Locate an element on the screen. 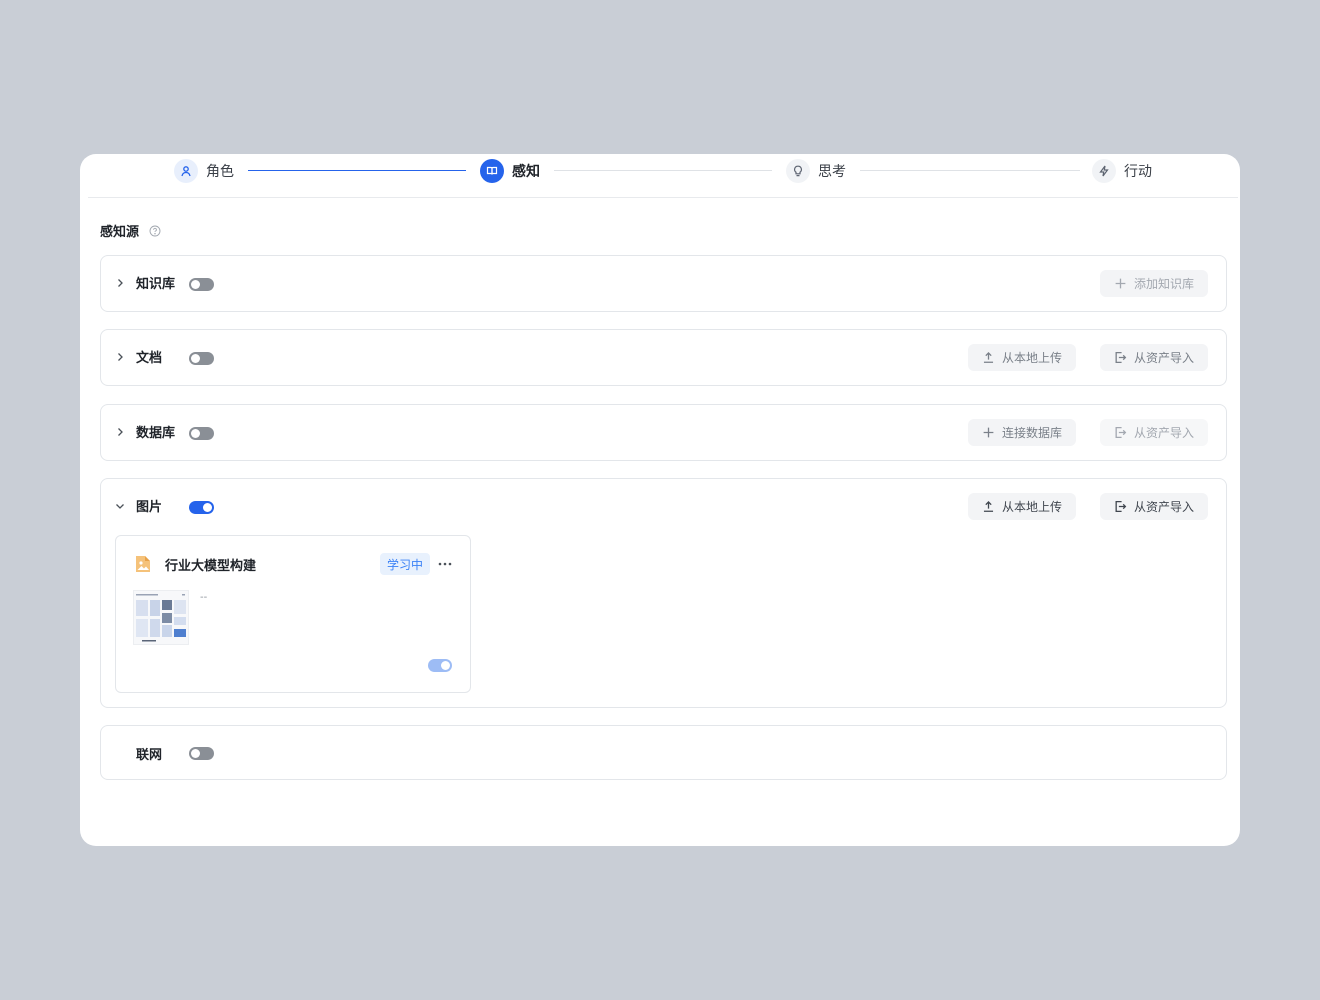 The height and width of the screenshot is (1000, 1320). document-header: 文档 从本地上传 从资产导入 is located at coordinates (663, 358).